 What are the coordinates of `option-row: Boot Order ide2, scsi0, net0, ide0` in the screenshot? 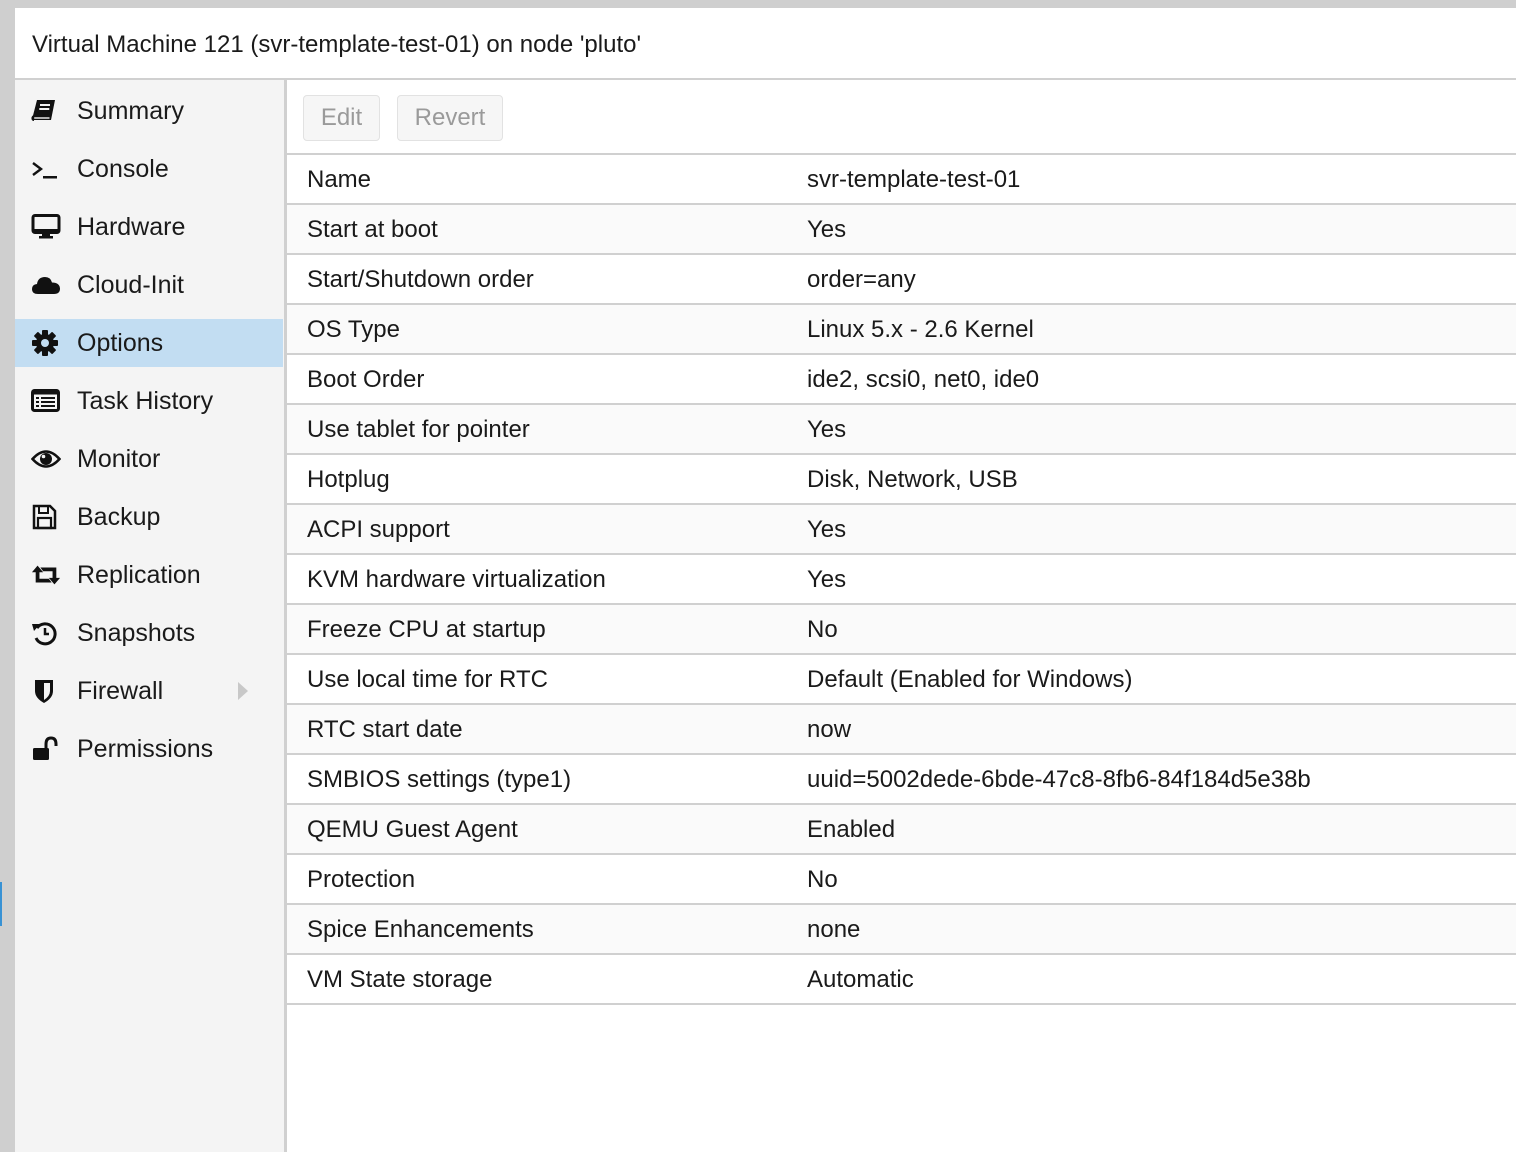 It's located at (901, 380).